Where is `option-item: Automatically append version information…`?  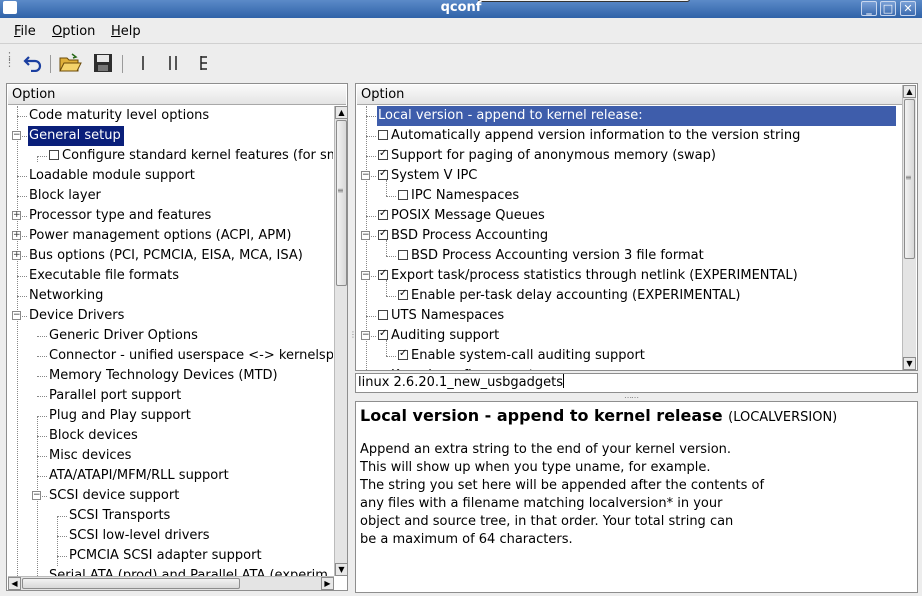 option-item: Automatically append version information… is located at coordinates (590, 136).